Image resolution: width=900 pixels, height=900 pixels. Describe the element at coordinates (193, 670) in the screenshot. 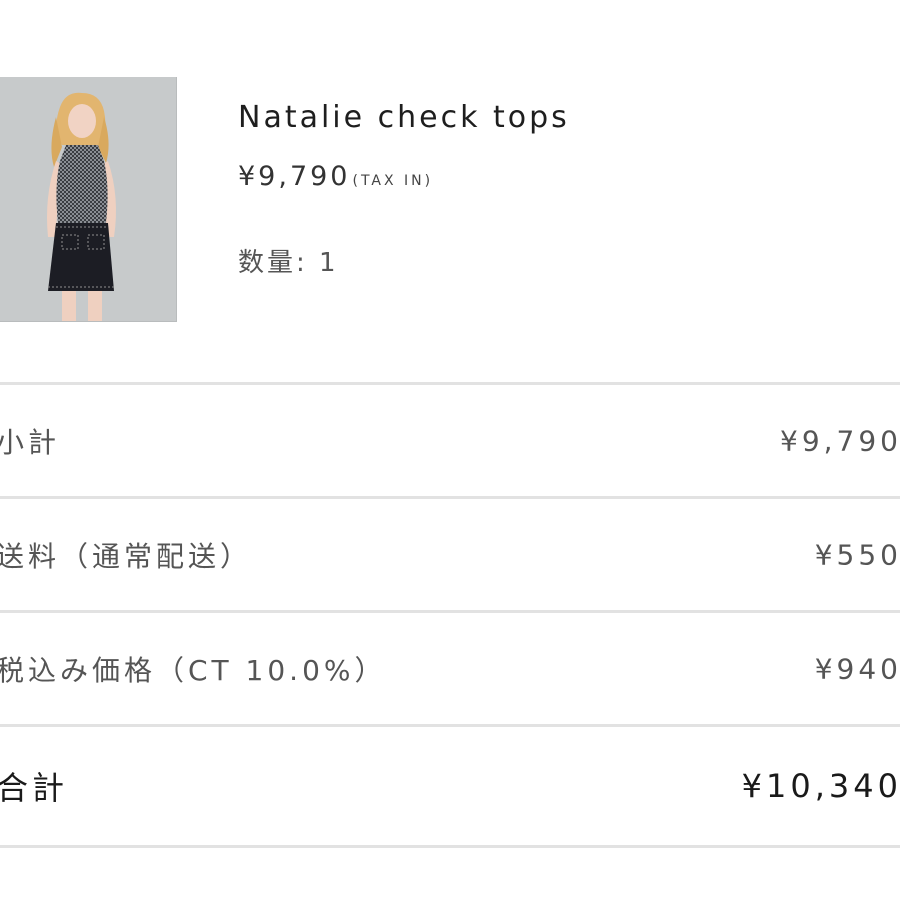

I see `tax-label: 税込み価格（CT 10.0%）` at that location.